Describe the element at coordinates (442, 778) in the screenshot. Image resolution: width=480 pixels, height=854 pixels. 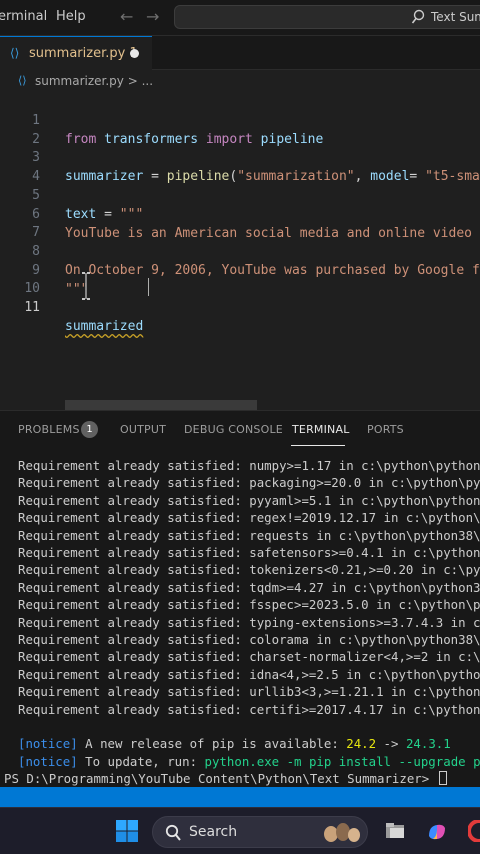
I see `terminal-cursor` at that location.